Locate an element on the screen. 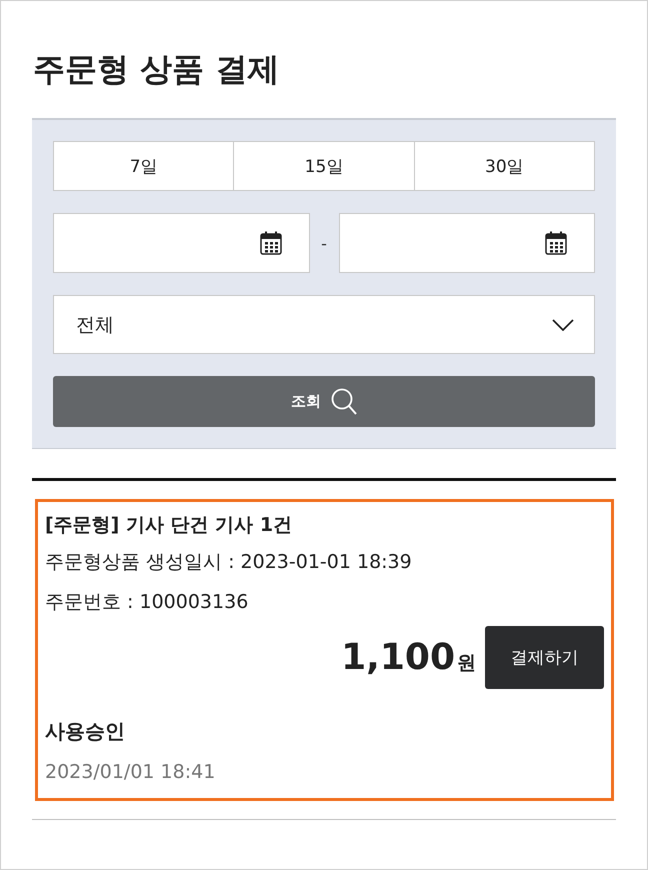  search-icon is located at coordinates (344, 402).